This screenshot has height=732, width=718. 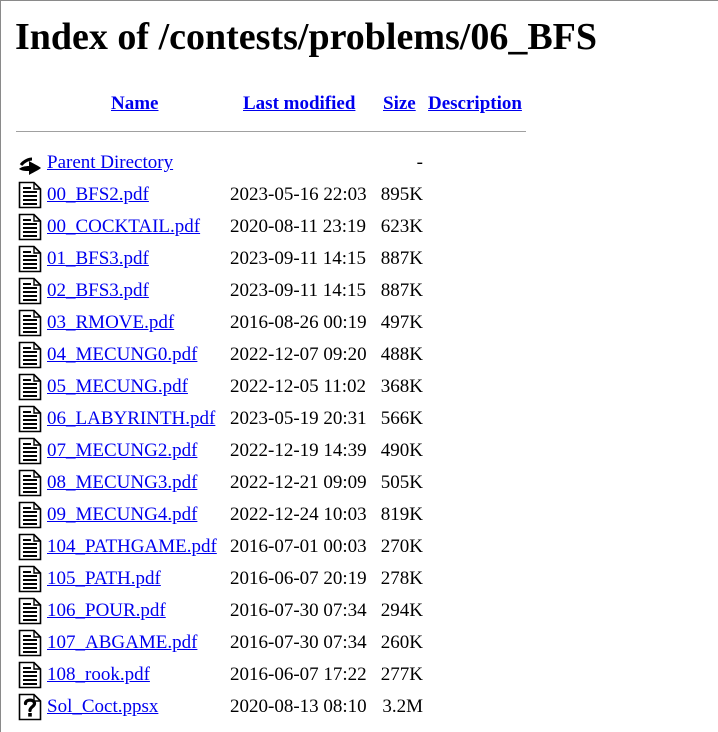 I want to click on sort-by-last-modified-link: Last modified, so click(x=299, y=104).